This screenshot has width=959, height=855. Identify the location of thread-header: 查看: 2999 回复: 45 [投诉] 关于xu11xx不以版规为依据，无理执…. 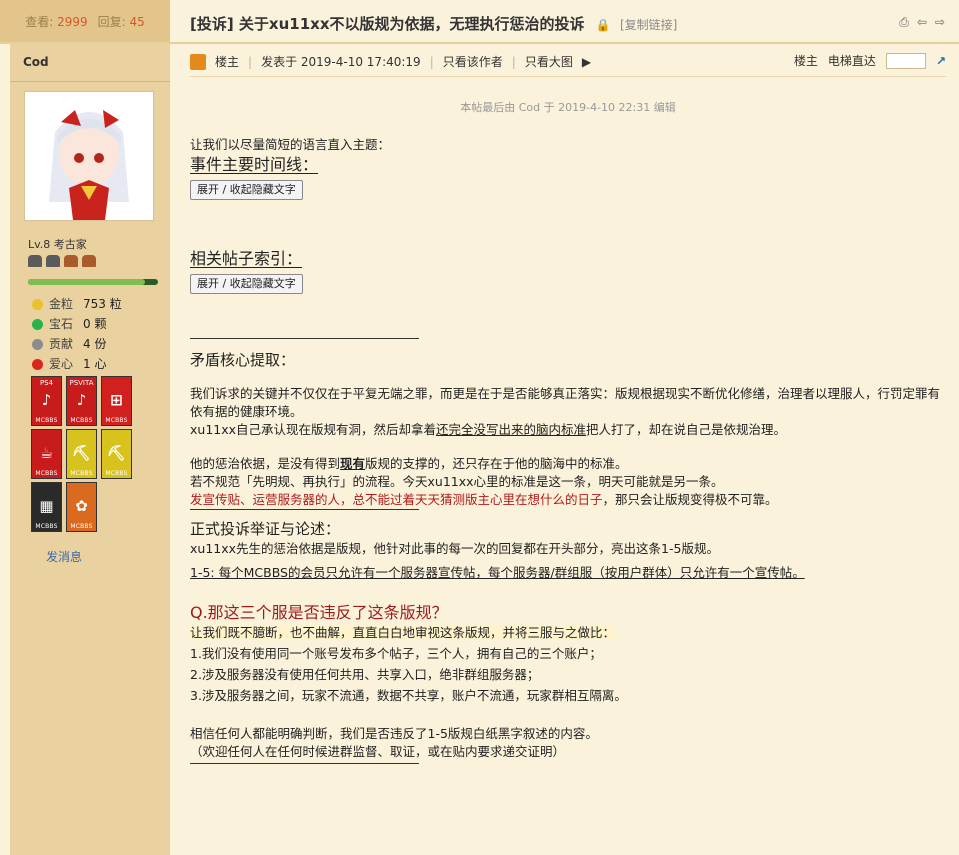
(479, 22).